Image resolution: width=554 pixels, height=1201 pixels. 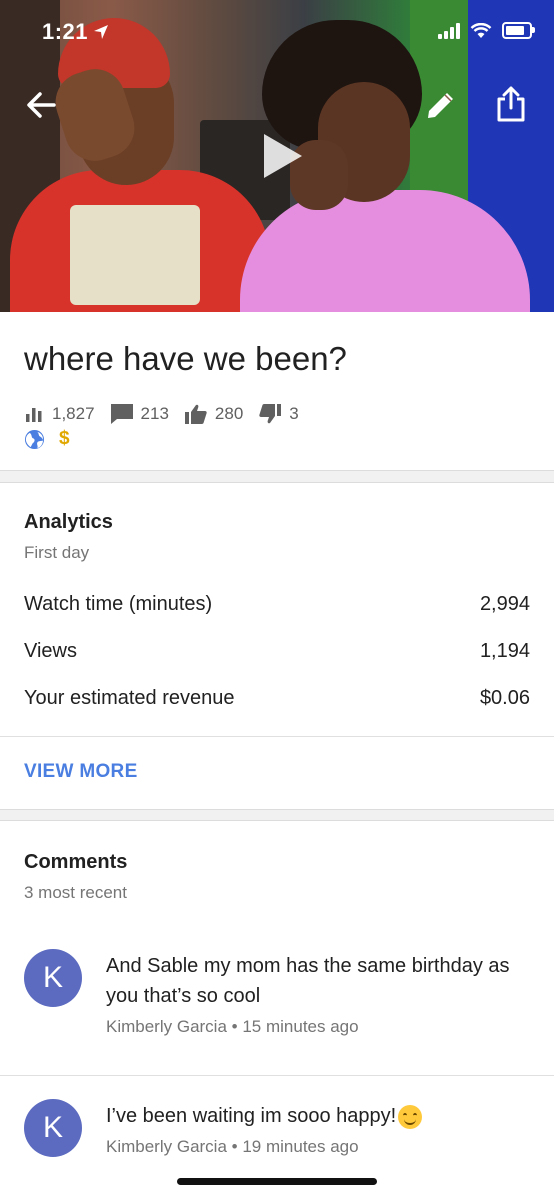 What do you see at coordinates (81, 772) in the screenshot?
I see `view-more-button: VIEW MORE` at bounding box center [81, 772].